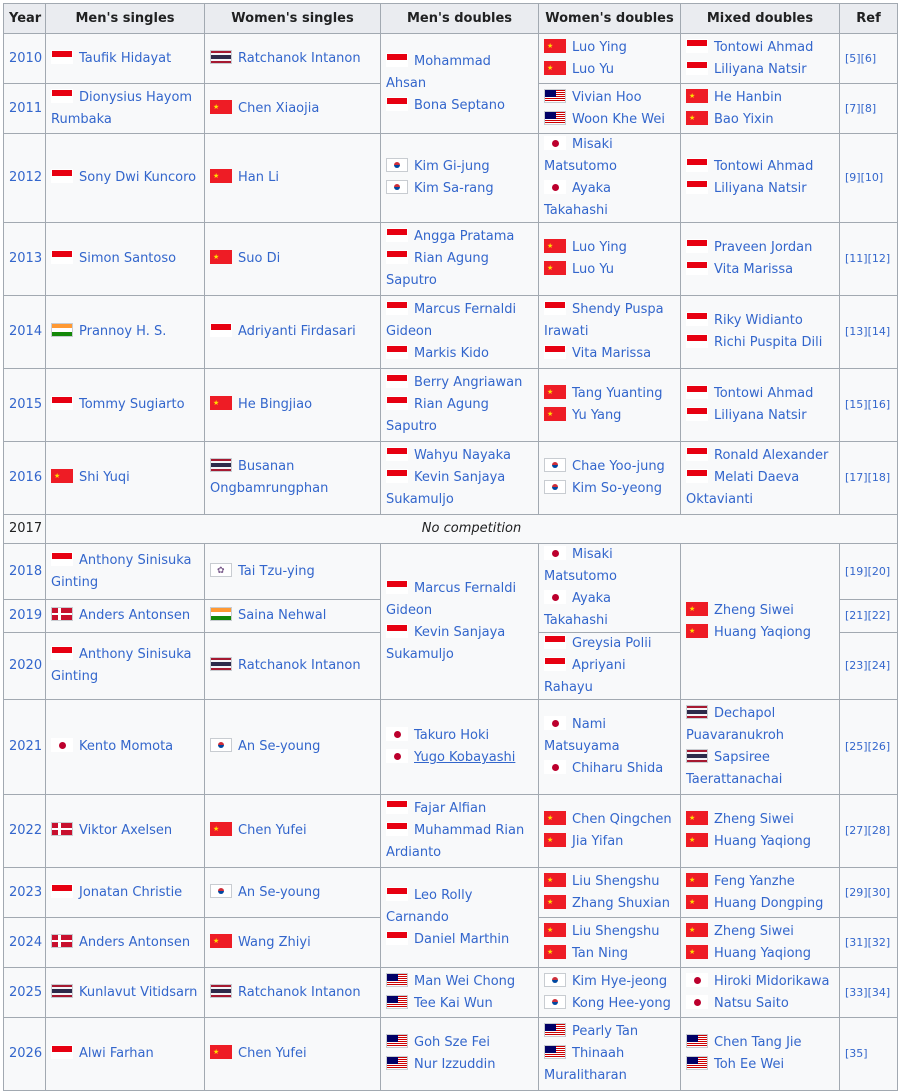 This screenshot has height=1091, width=900. What do you see at coordinates (24, 58) in the screenshot?
I see `year-cell: 2010` at bounding box center [24, 58].